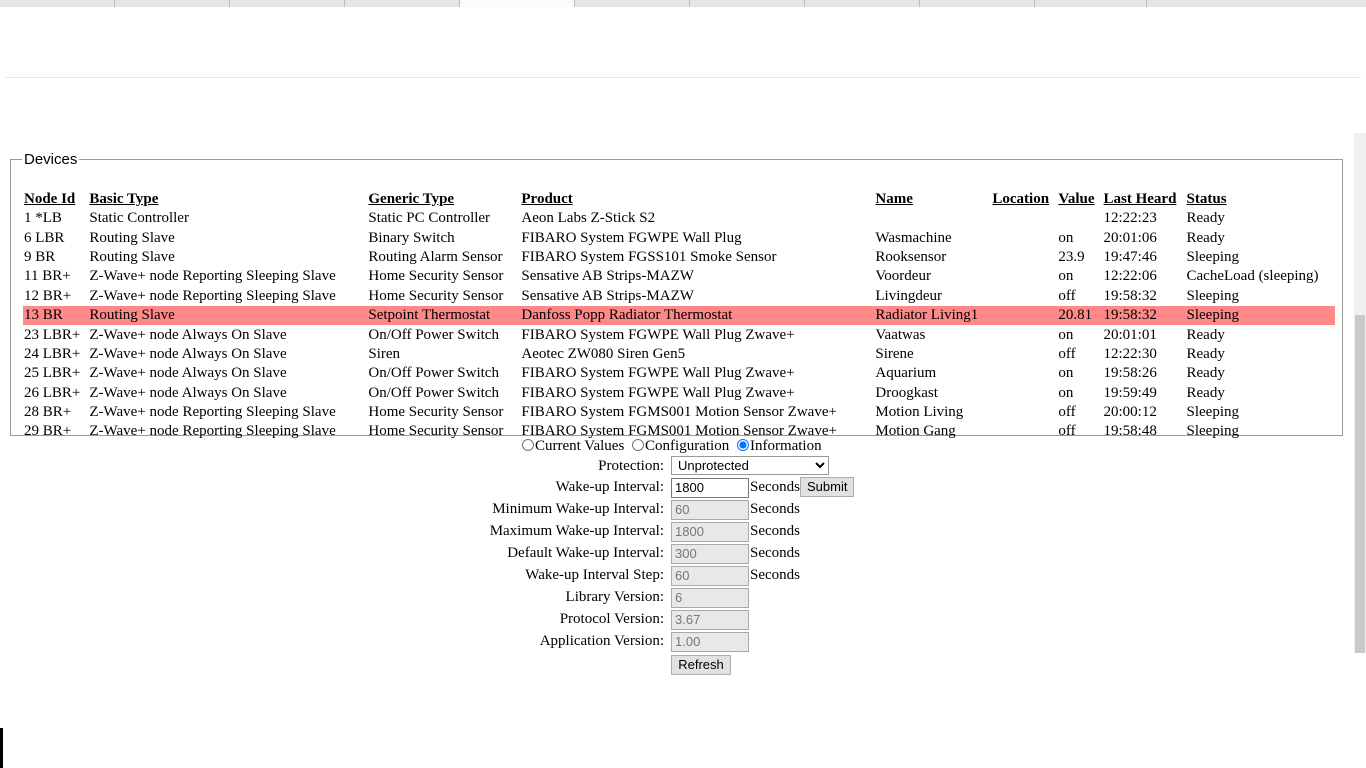 Image resolution: width=1366 pixels, height=768 pixels. I want to click on vertical-scrollbar, so click(1360, 393).